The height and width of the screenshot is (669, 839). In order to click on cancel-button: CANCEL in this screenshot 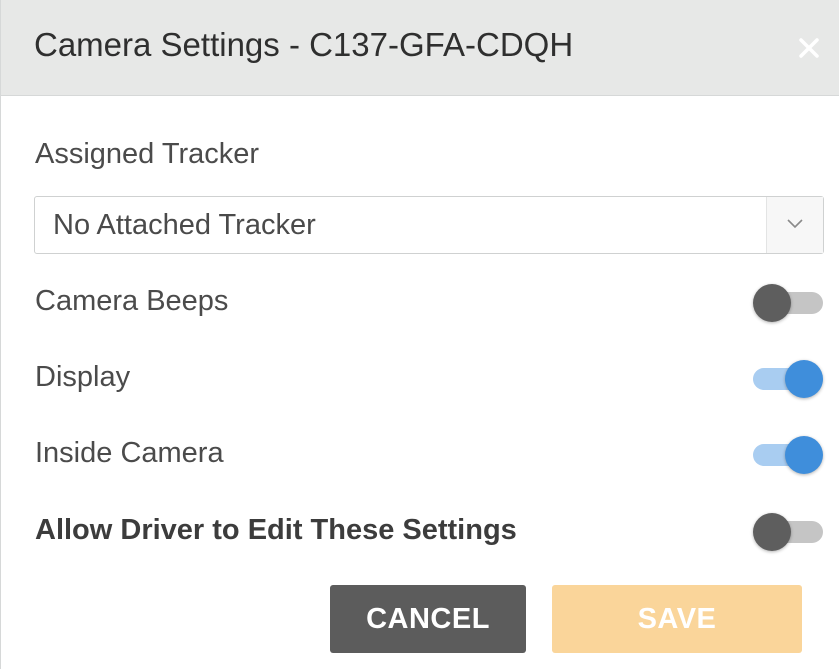, I will do `click(428, 619)`.